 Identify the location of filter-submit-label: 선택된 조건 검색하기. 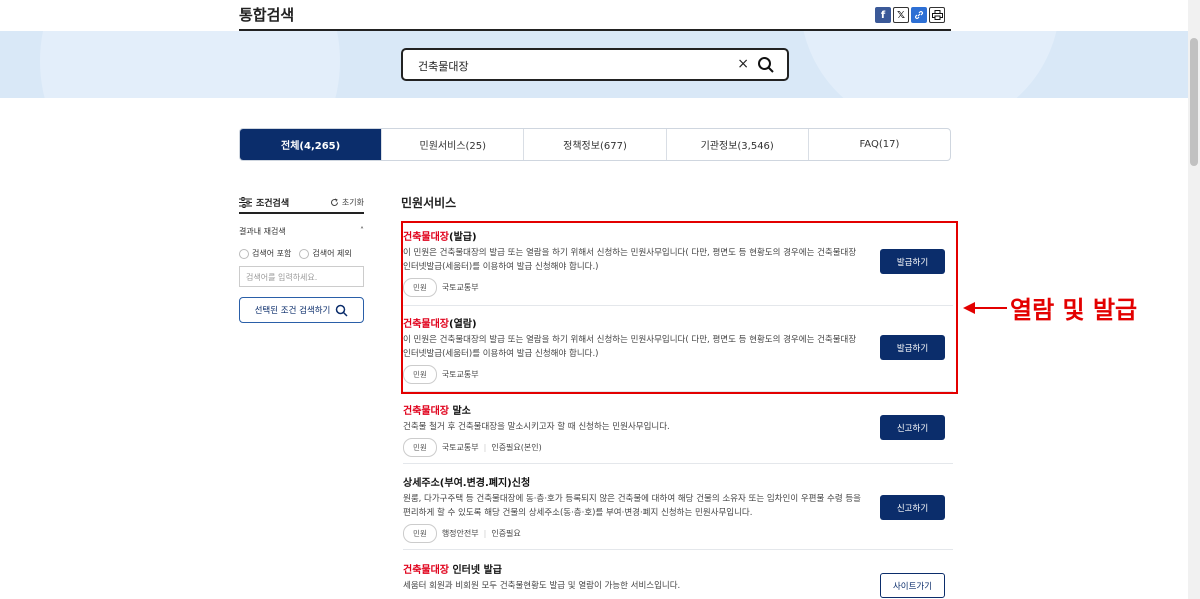
(292, 311).